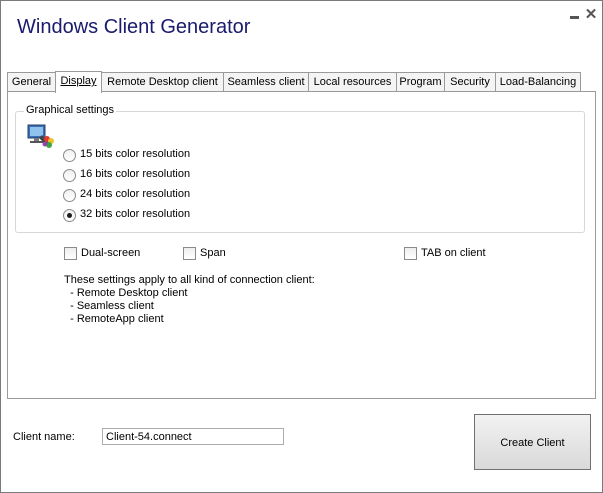 This screenshot has height=493, width=603. Describe the element at coordinates (213, 253) in the screenshot. I see `checkbox-label: Span` at that location.